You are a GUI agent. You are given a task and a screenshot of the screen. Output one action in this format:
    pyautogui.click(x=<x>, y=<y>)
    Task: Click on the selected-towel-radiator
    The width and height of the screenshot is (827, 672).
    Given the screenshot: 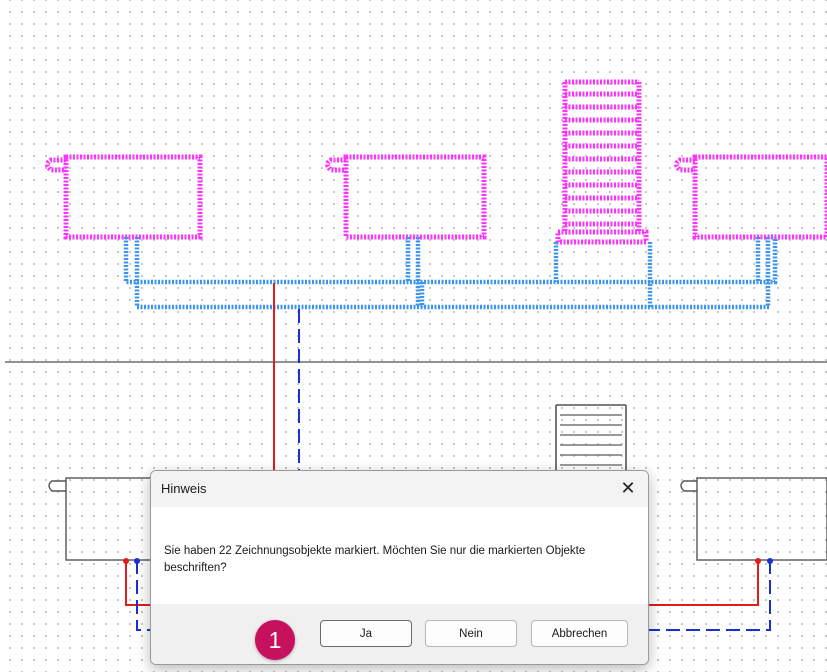 What is the action you would take?
    pyautogui.click(x=602, y=162)
    